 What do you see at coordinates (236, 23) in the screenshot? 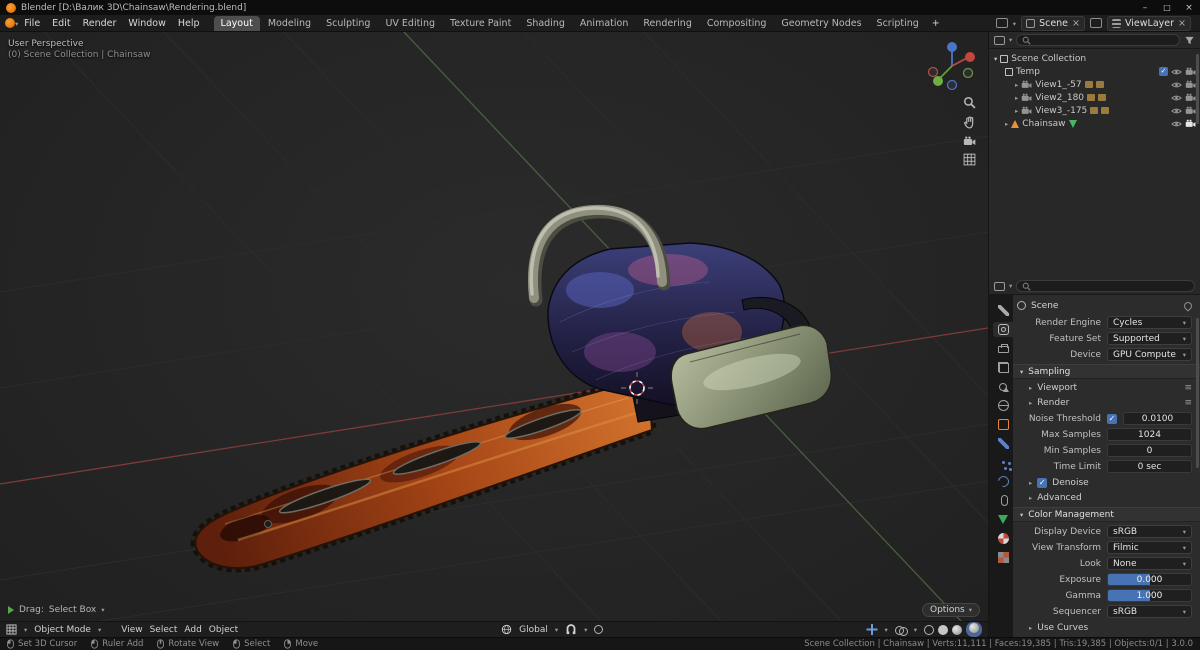
I see `workspace-tab-layout: Layout` at bounding box center [236, 23].